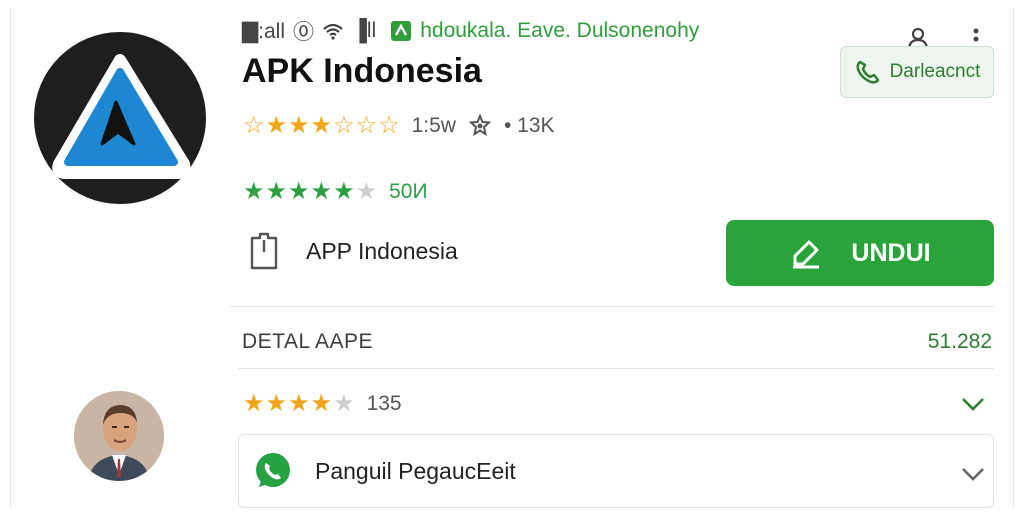 This screenshot has height=512, width=1024. What do you see at coordinates (891, 252) in the screenshot?
I see `download-button-label: UNDUI` at bounding box center [891, 252].